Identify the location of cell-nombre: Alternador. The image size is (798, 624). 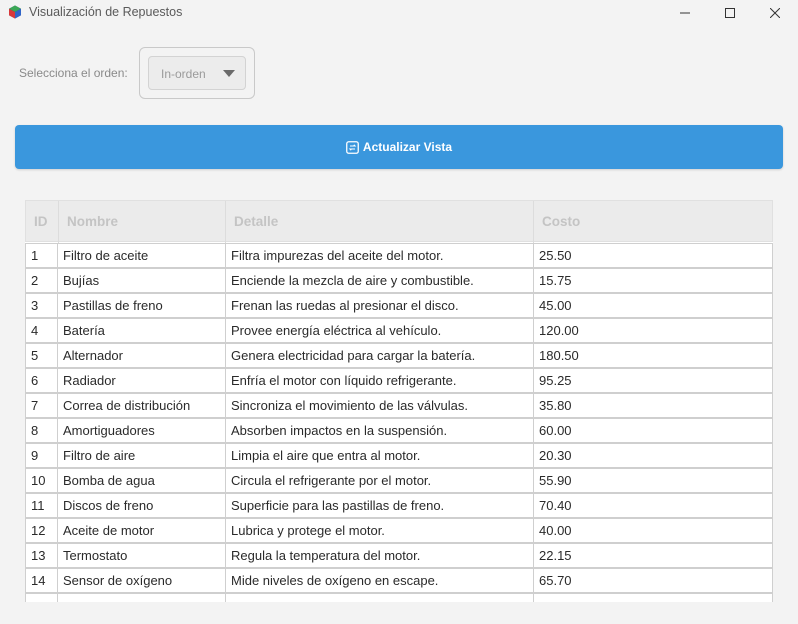
(141, 355).